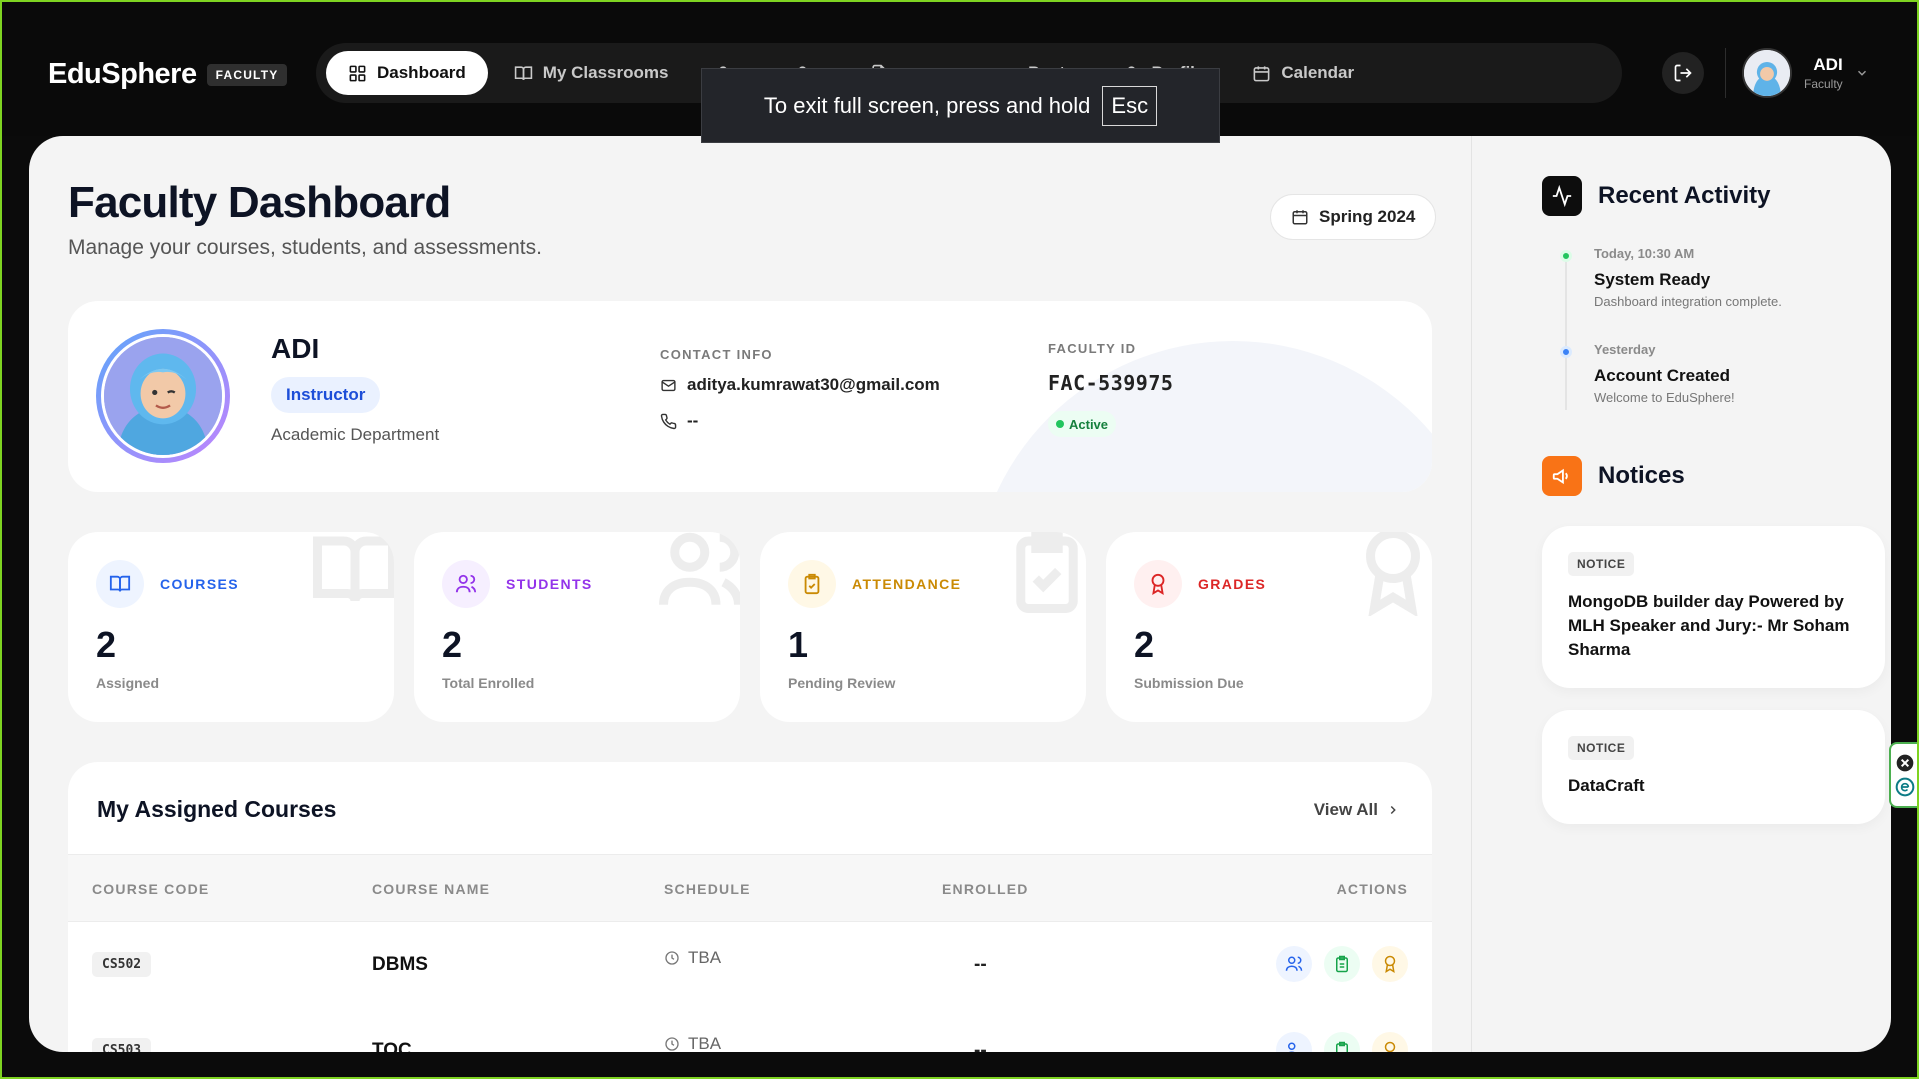 The width and height of the screenshot is (1919, 1079). I want to click on activity-title: Account Created, so click(1662, 375).